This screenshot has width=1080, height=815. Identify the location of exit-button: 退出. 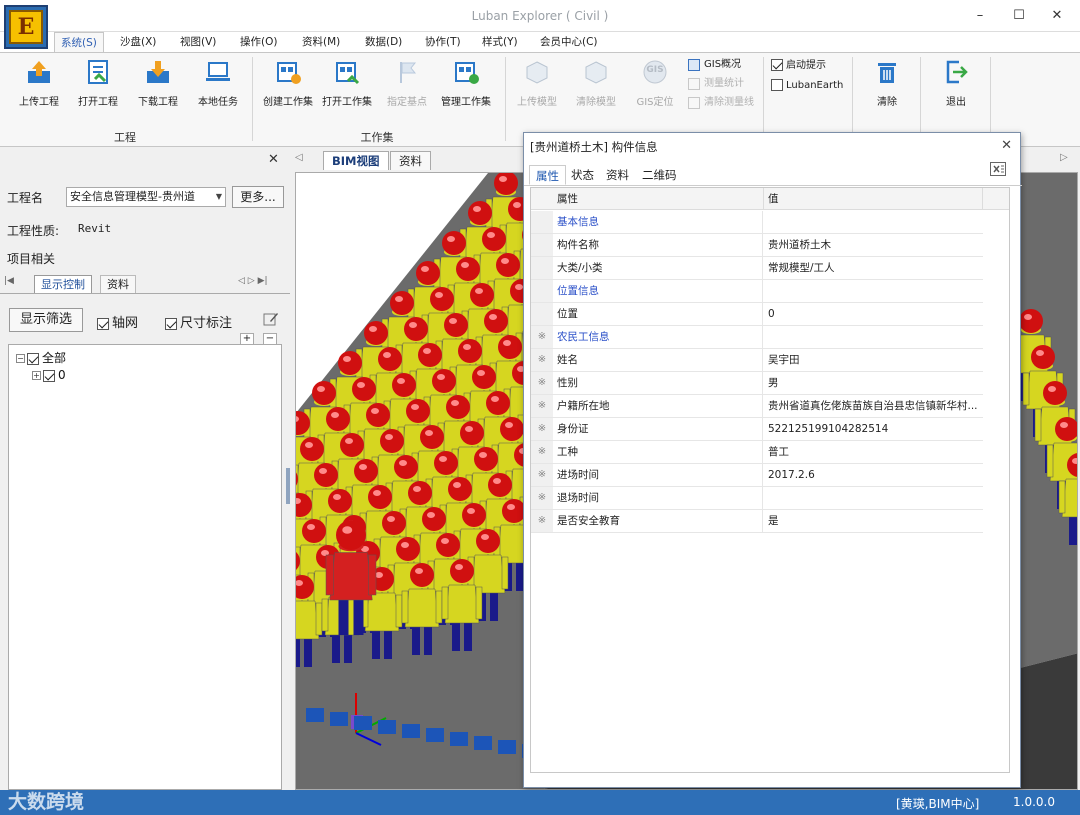
(956, 83).